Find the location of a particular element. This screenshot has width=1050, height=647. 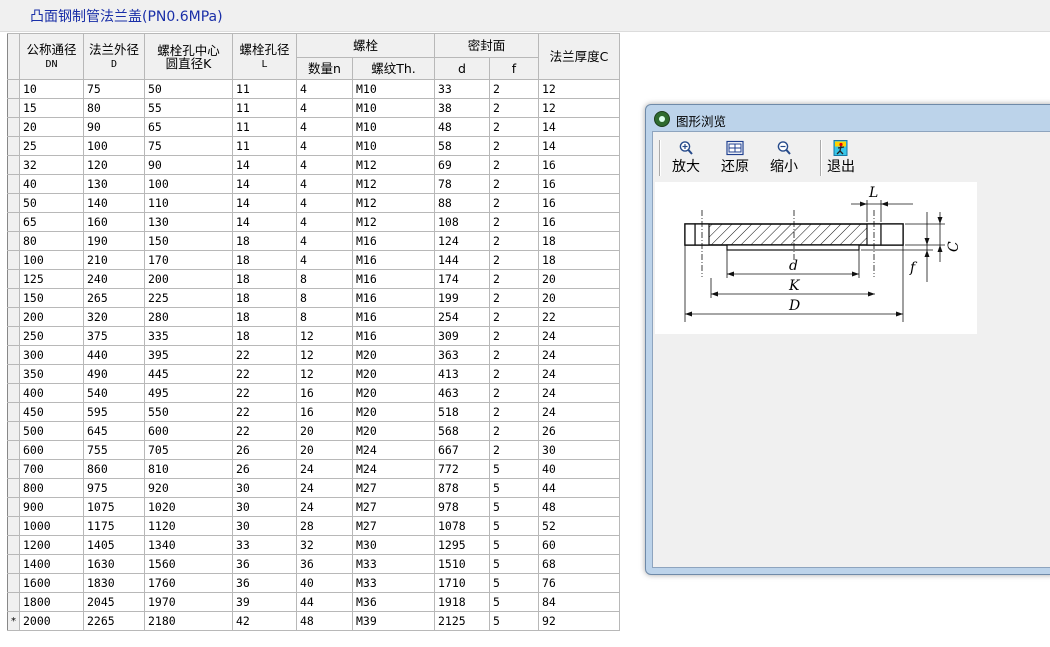

table-cell: 700 is located at coordinates (51, 469).